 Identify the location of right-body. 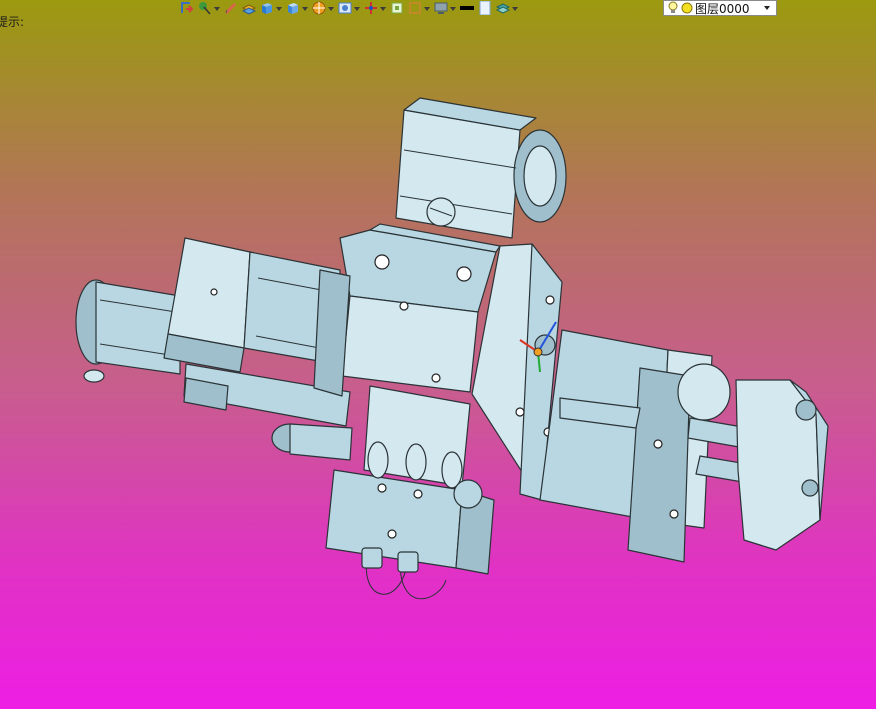
(626, 446).